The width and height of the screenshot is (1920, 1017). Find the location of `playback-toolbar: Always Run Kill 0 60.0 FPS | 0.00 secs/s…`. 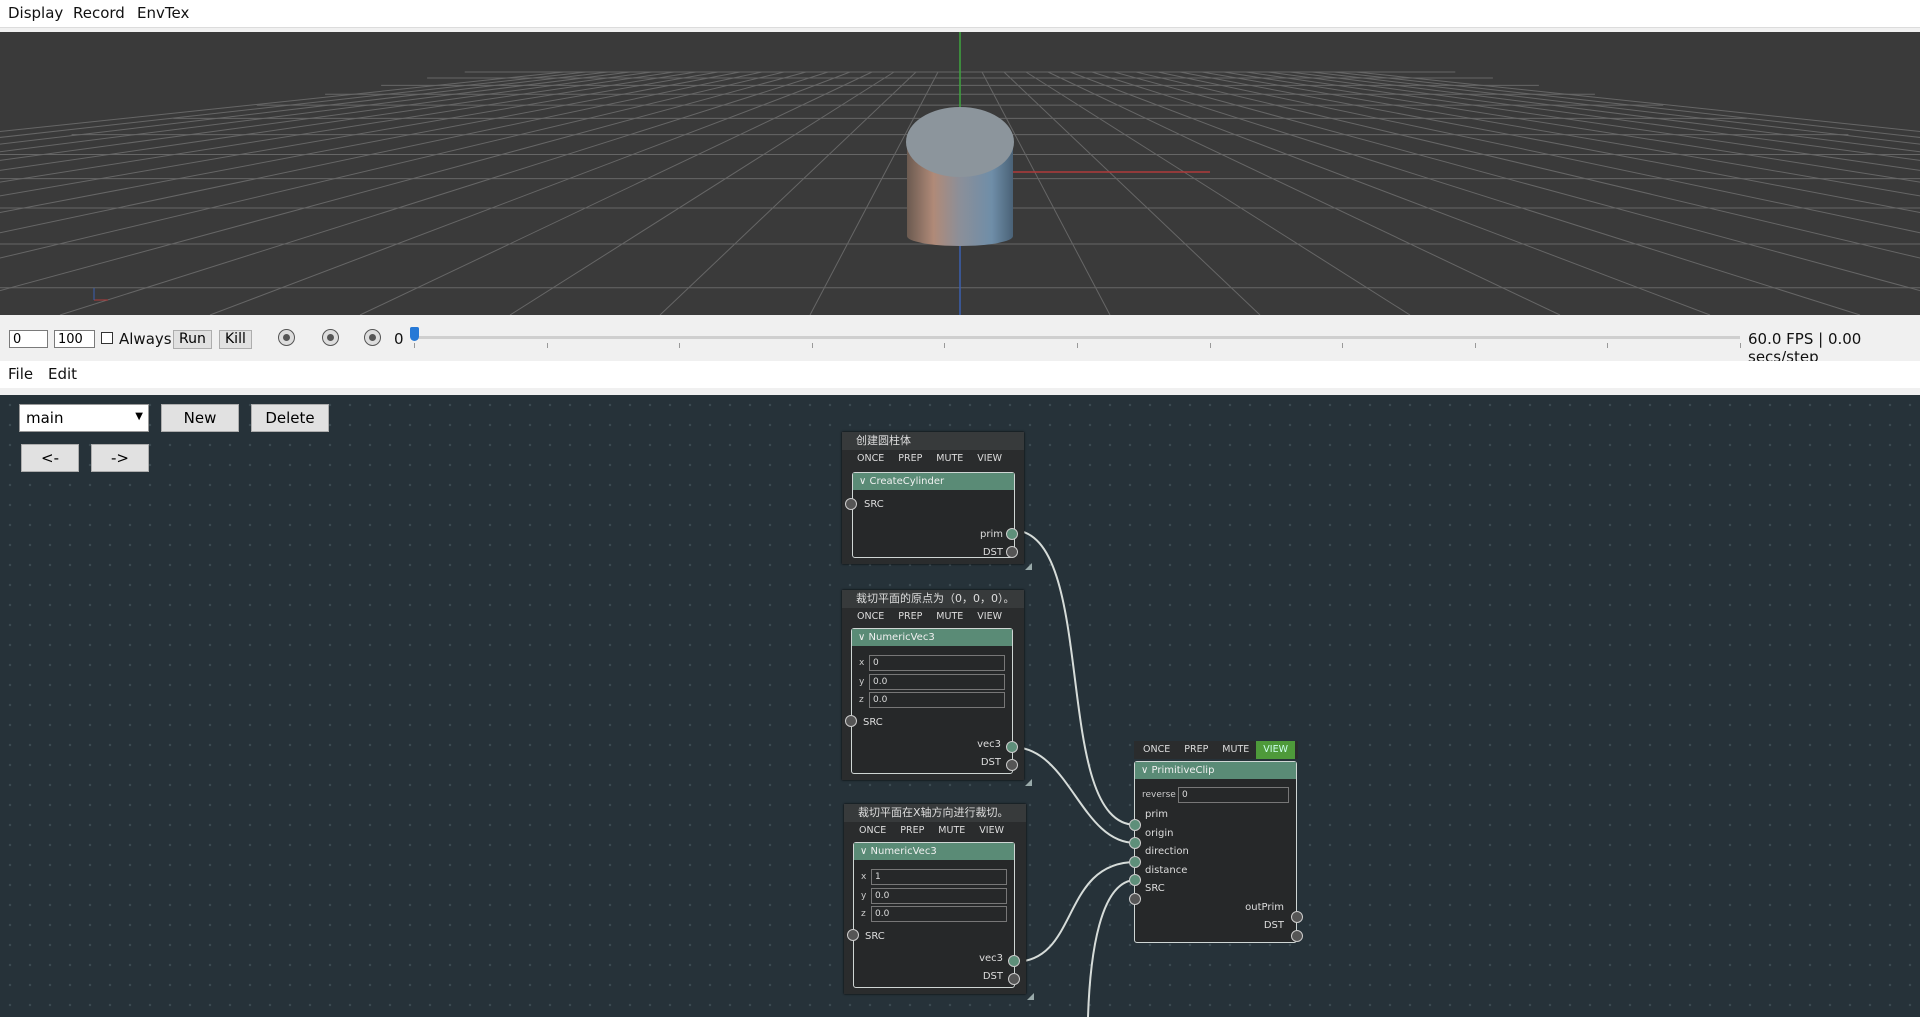

playback-toolbar: Always Run Kill 0 60.0 FPS | 0.00 secs/s… is located at coordinates (960, 341).